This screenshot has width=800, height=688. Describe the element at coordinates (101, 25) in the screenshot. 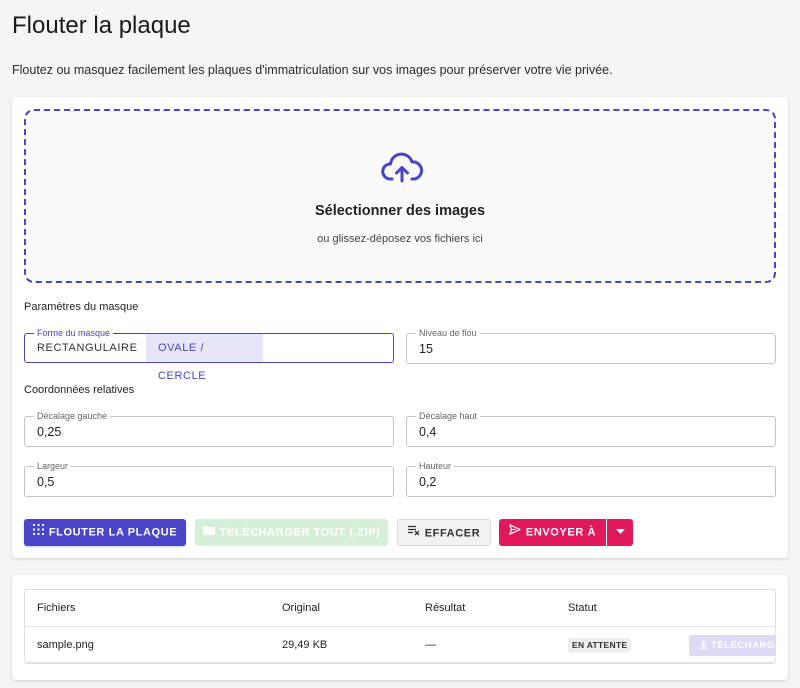

I see `page-title: Flouter la plaque` at that location.